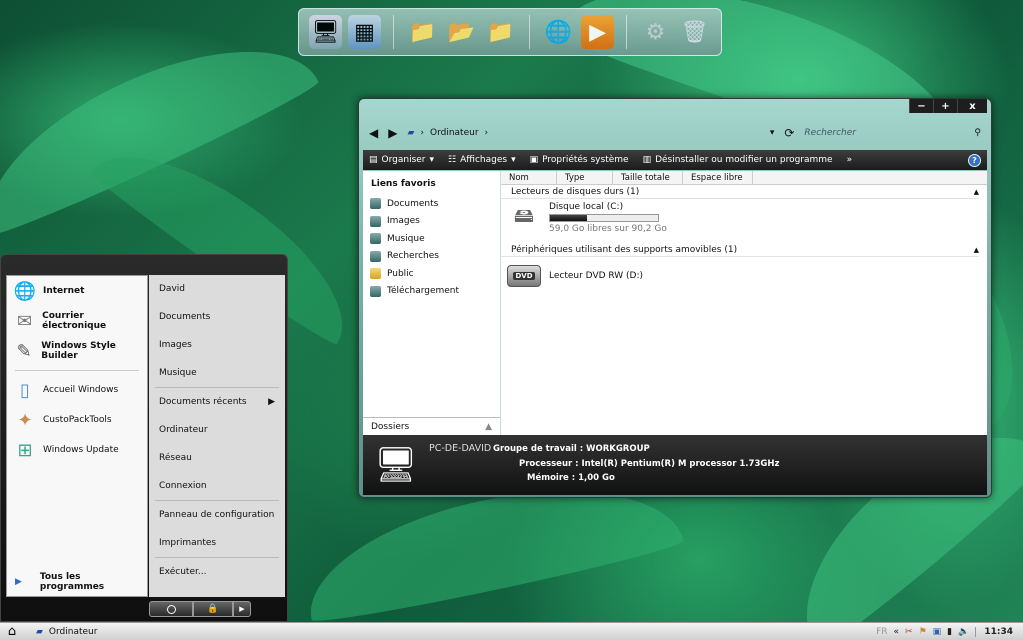 The image size is (1023, 640). Describe the element at coordinates (909, 632) in the screenshot. I see `tray-app-icon: ✂` at that location.